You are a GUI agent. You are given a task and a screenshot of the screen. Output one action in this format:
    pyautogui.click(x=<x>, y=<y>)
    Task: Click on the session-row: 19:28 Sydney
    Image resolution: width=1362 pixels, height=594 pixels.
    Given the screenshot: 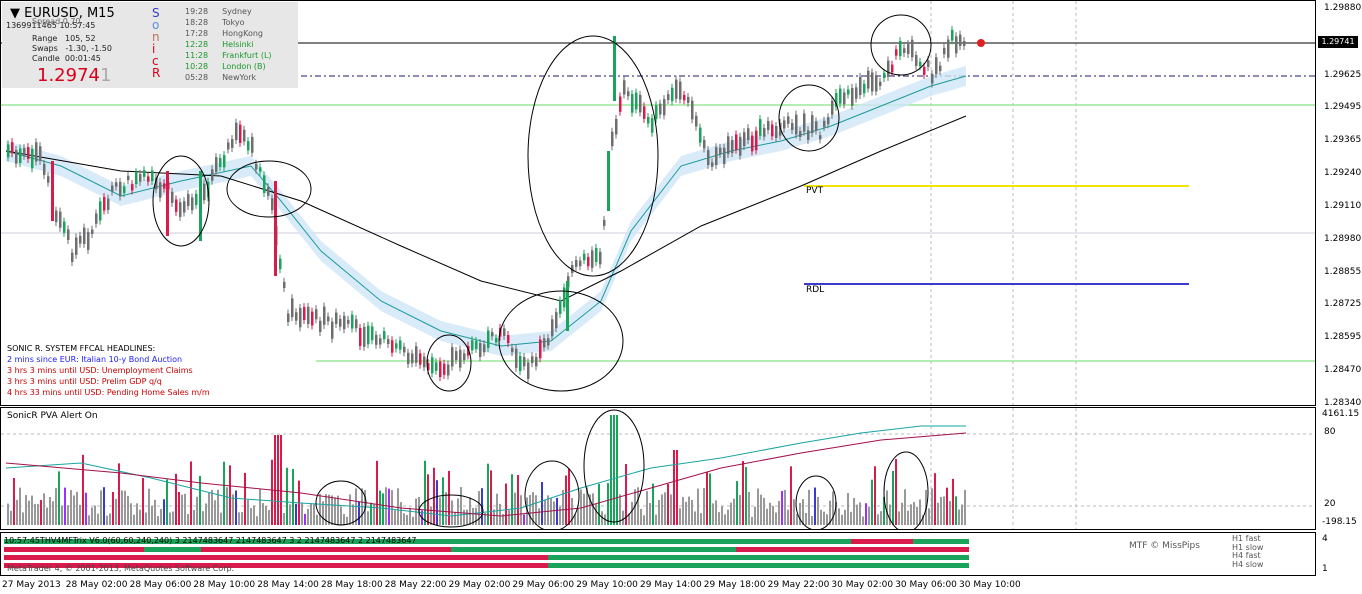 What is the action you would take?
    pyautogui.click(x=218, y=11)
    